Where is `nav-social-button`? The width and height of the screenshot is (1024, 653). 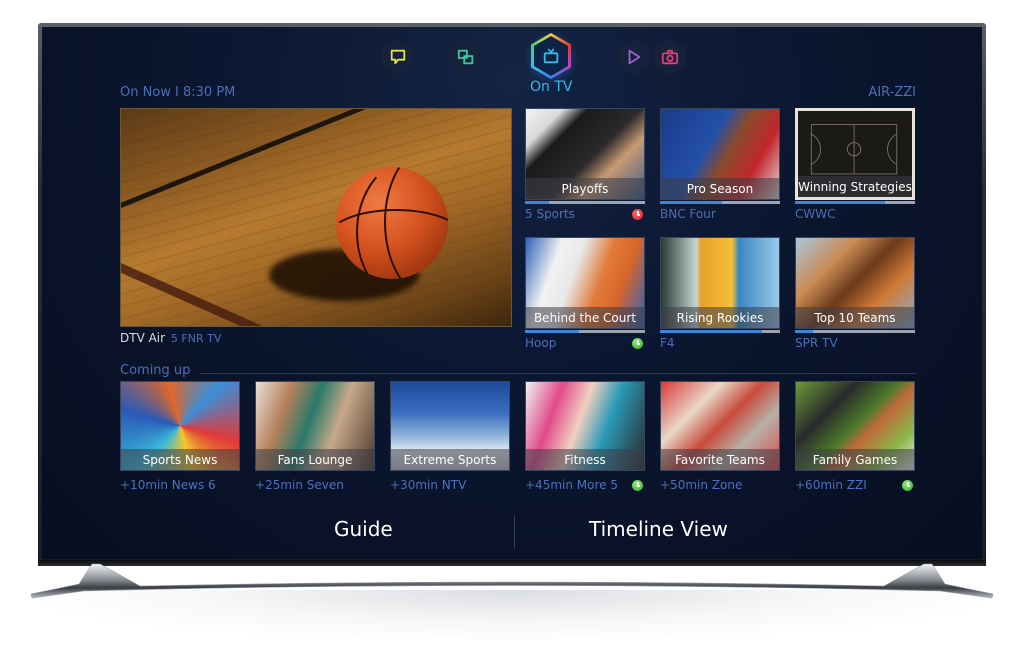
nav-social-button is located at coordinates (398, 57).